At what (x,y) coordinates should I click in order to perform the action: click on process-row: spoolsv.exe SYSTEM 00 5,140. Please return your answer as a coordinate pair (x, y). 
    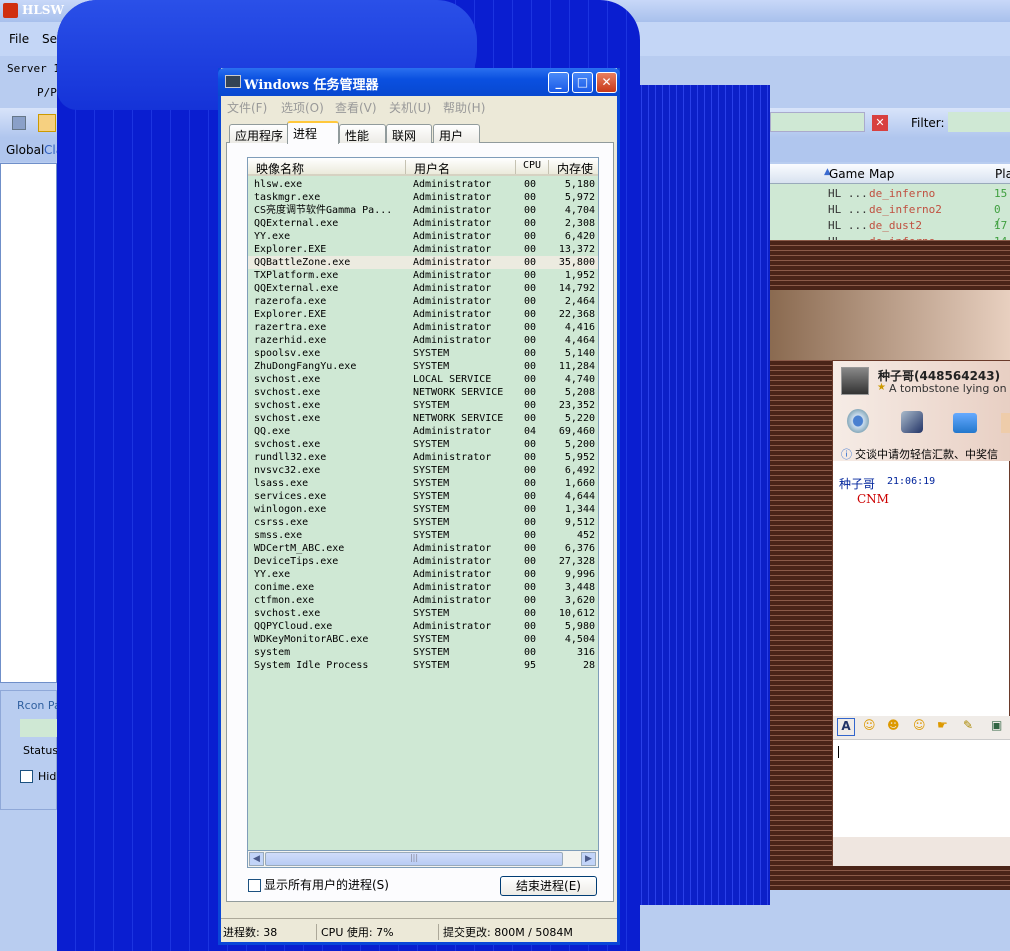
    Looking at the image, I should click on (423, 353).